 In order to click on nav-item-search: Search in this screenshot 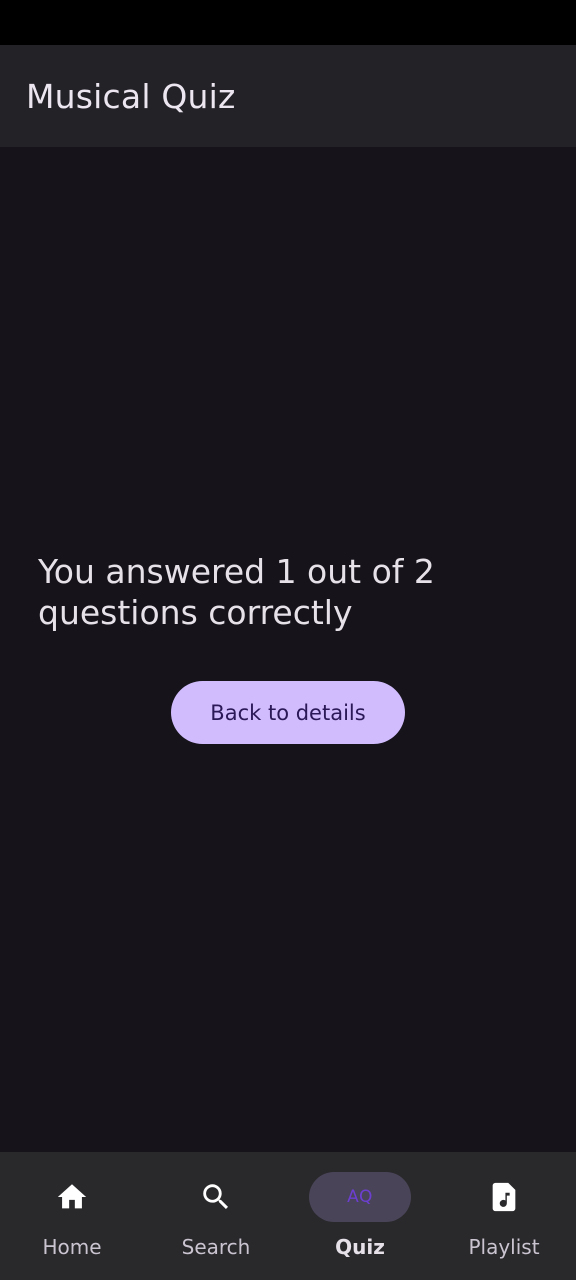, I will do `click(216, 1216)`.